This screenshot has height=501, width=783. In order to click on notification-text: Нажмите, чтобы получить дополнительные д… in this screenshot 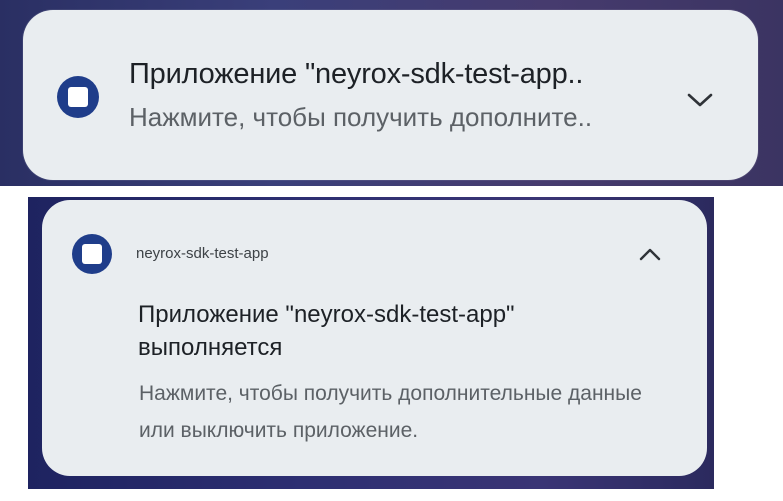, I will do `click(390, 412)`.